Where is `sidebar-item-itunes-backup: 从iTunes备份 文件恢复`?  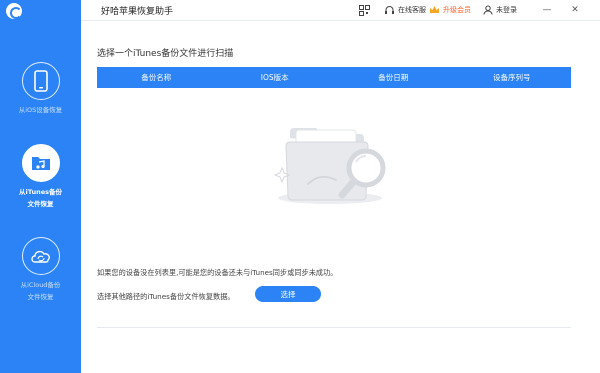
sidebar-item-itunes-backup: 从iTunes备份 文件恢复 is located at coordinates (40, 177).